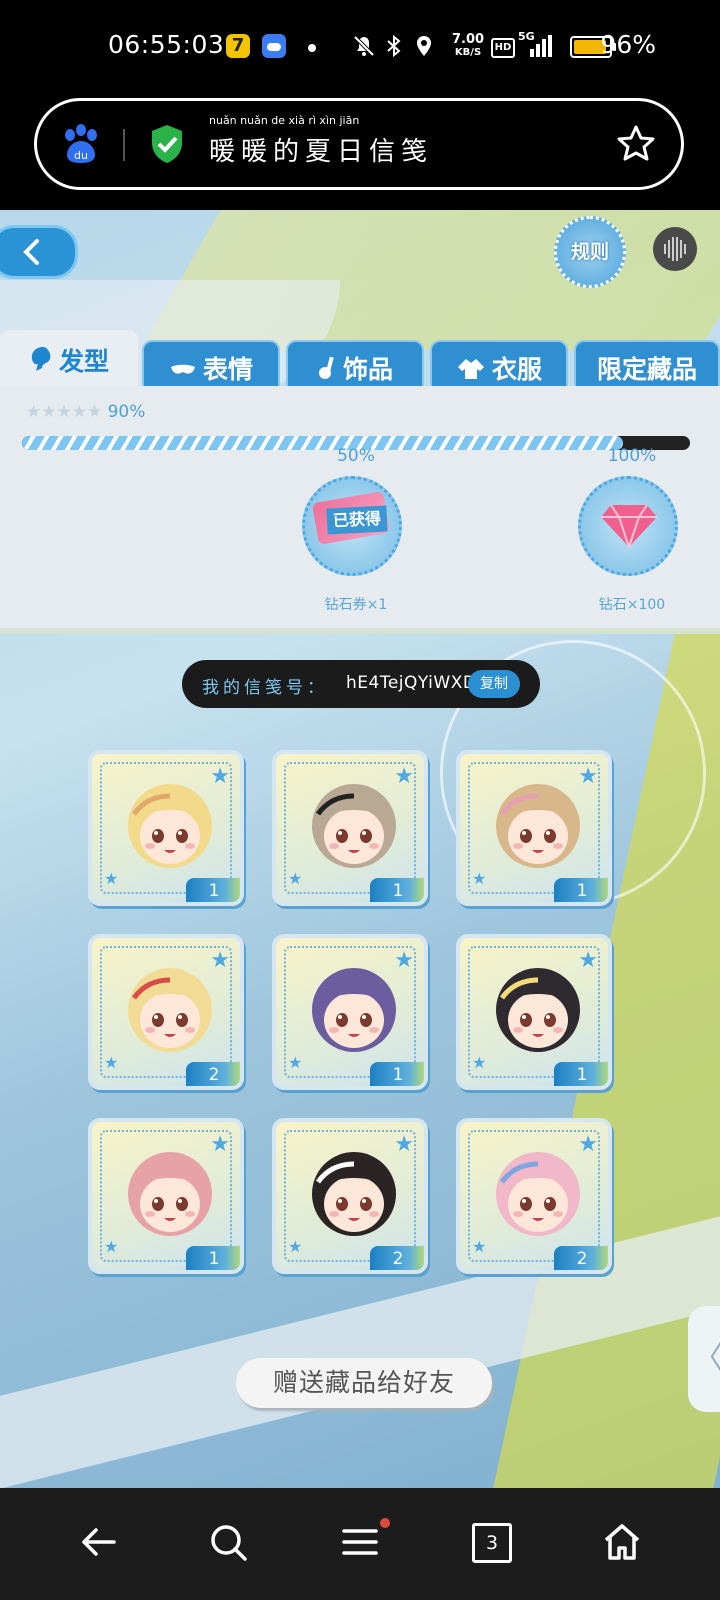  What do you see at coordinates (166, 44) in the screenshot?
I see `status-time: 06:55:03` at bounding box center [166, 44].